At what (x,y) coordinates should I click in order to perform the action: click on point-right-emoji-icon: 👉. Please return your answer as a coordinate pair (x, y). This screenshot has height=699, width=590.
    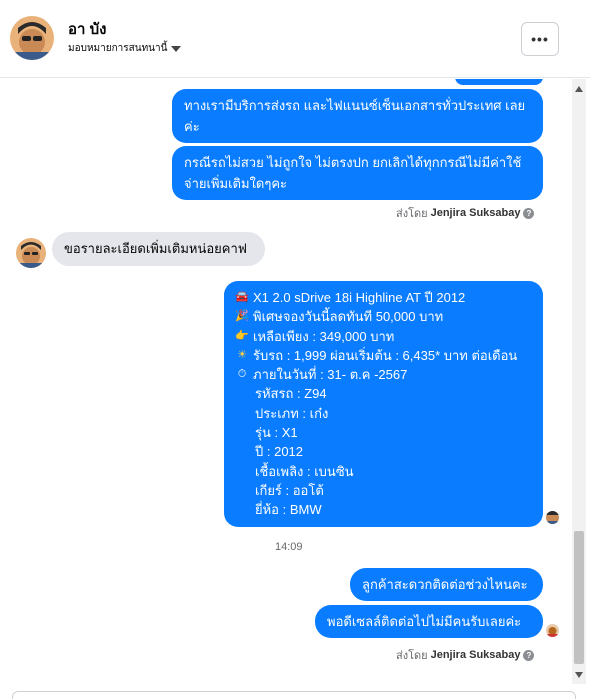
    Looking at the image, I should click on (242, 335).